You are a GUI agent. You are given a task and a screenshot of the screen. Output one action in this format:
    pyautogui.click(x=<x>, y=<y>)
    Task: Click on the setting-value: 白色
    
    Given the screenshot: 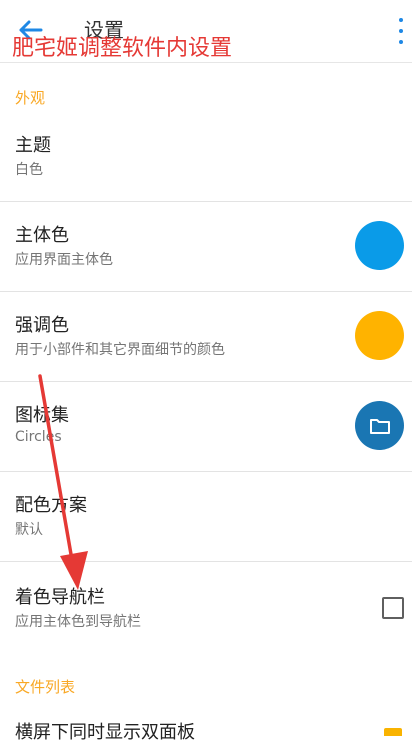 What is the action you would take?
    pyautogui.click(x=29, y=170)
    